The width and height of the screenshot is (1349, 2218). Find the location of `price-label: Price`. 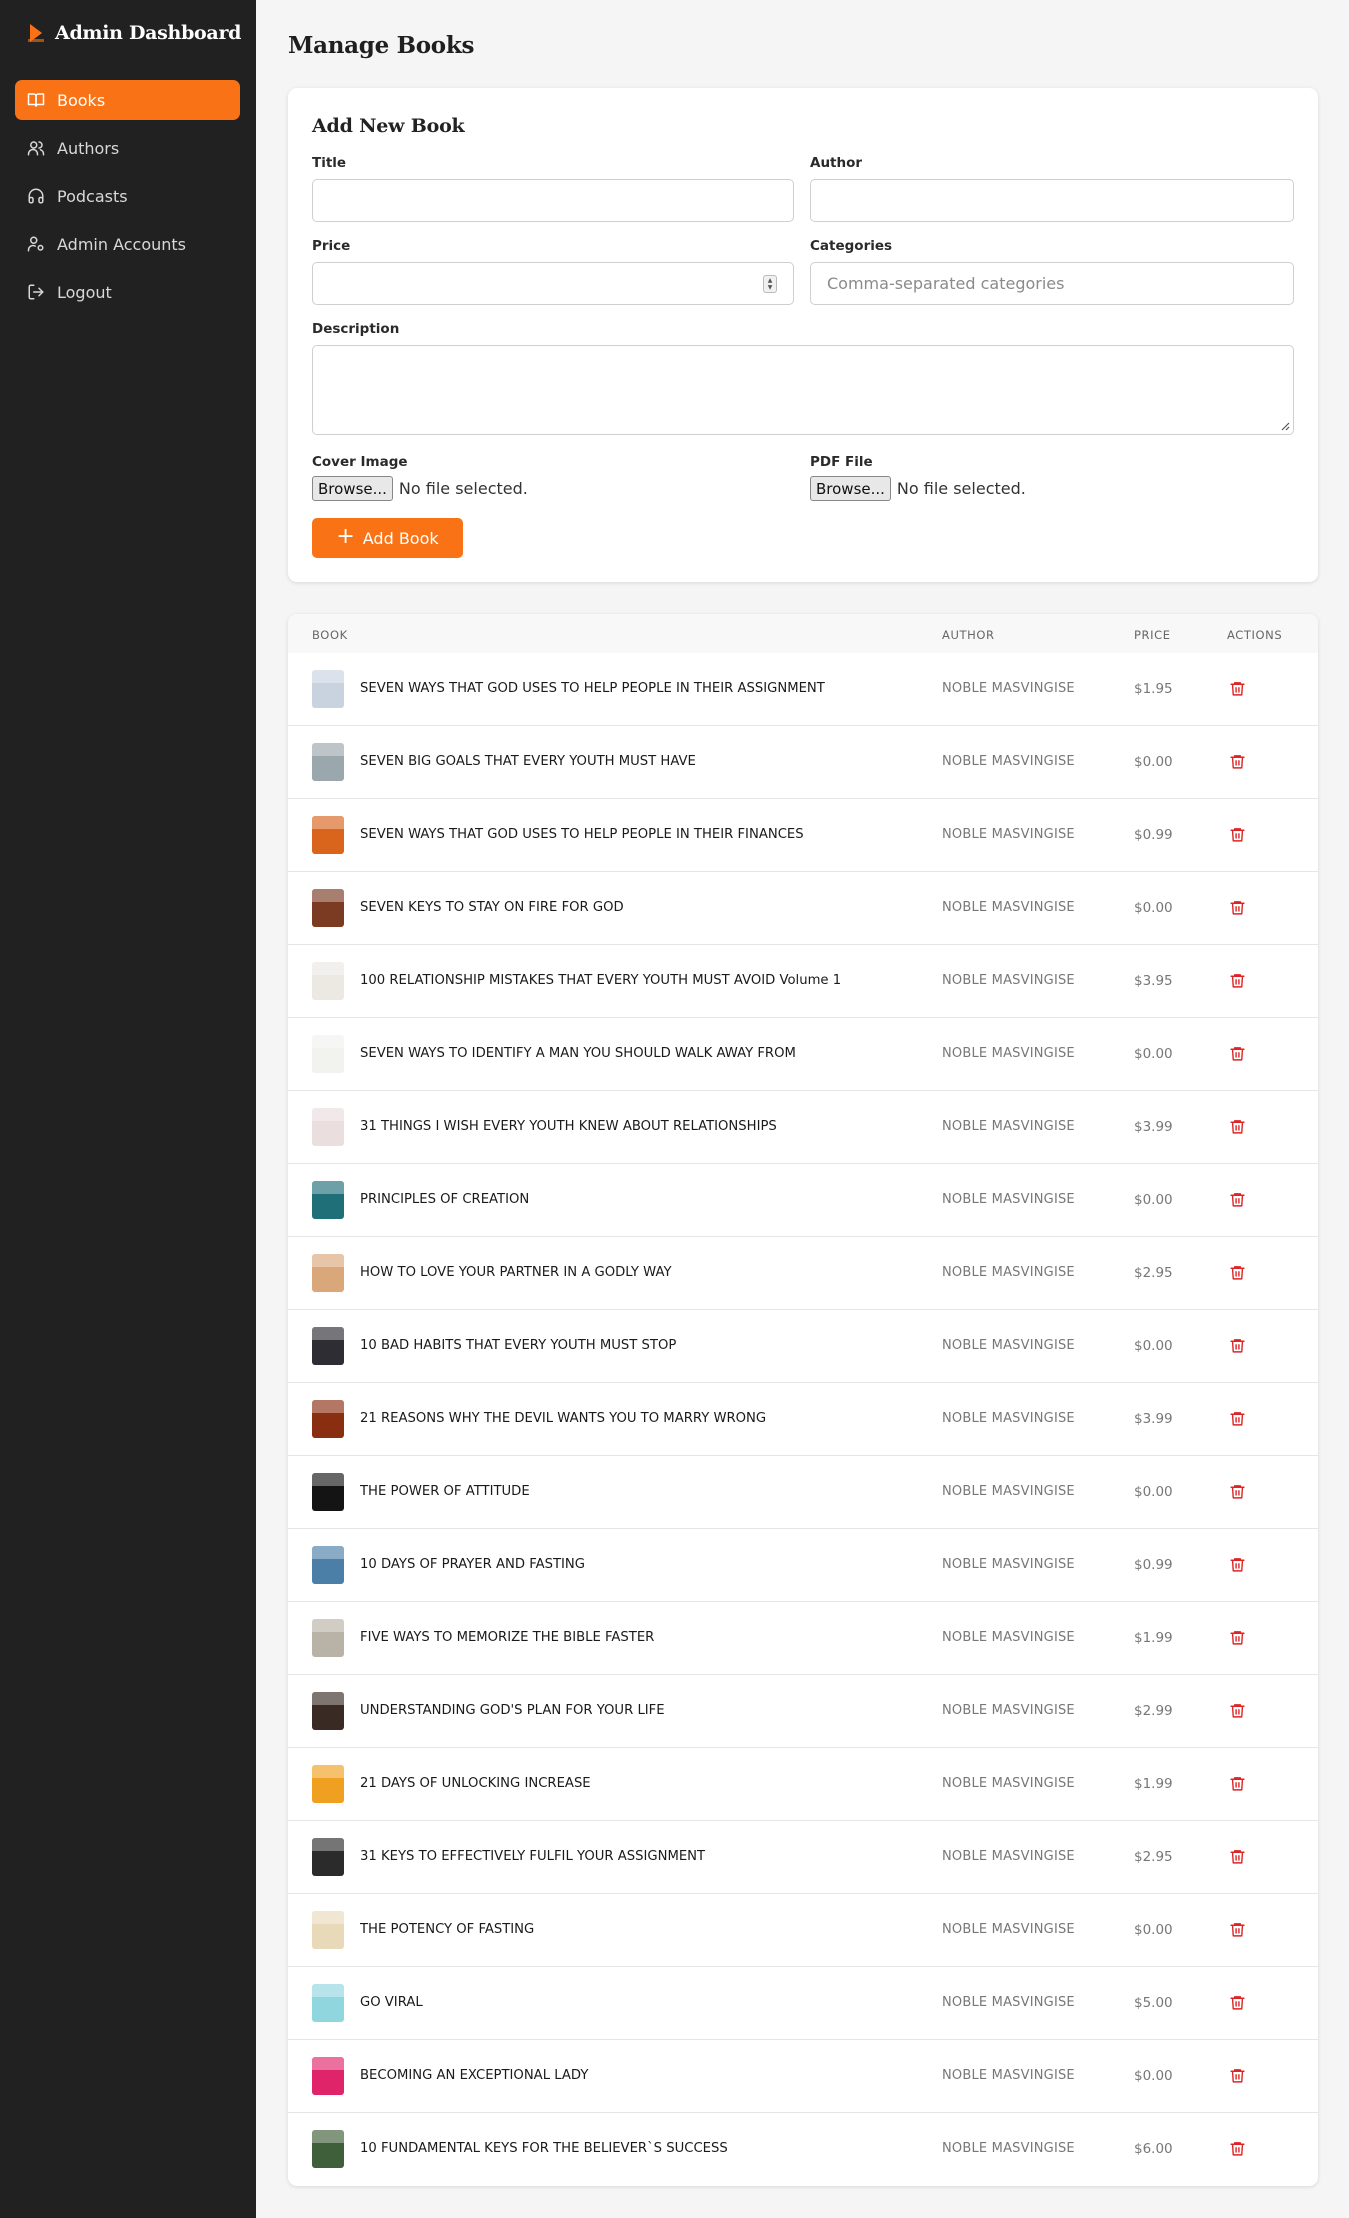

price-label: Price is located at coordinates (331, 246).